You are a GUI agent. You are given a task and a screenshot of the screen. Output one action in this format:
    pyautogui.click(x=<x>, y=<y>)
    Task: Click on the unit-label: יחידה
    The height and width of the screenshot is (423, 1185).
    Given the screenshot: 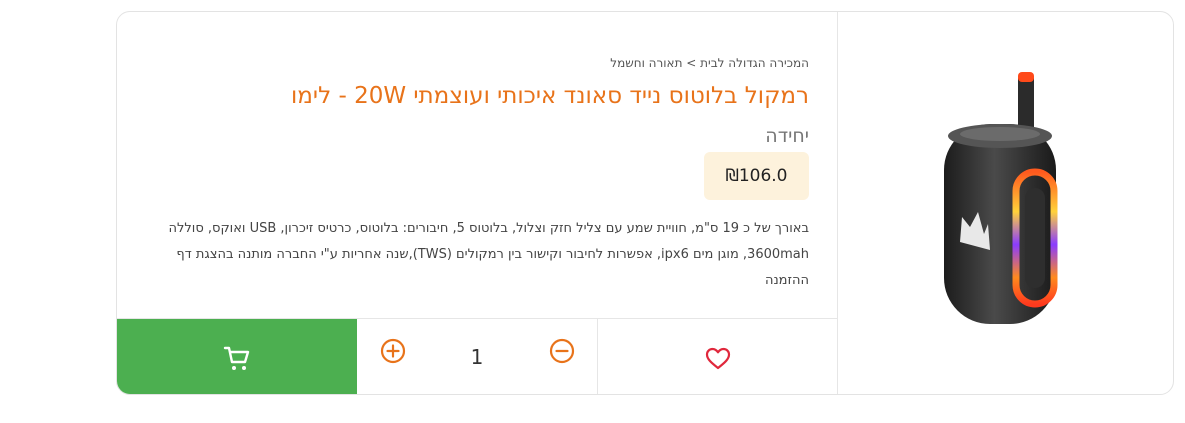 What is the action you would take?
    pyautogui.click(x=787, y=136)
    